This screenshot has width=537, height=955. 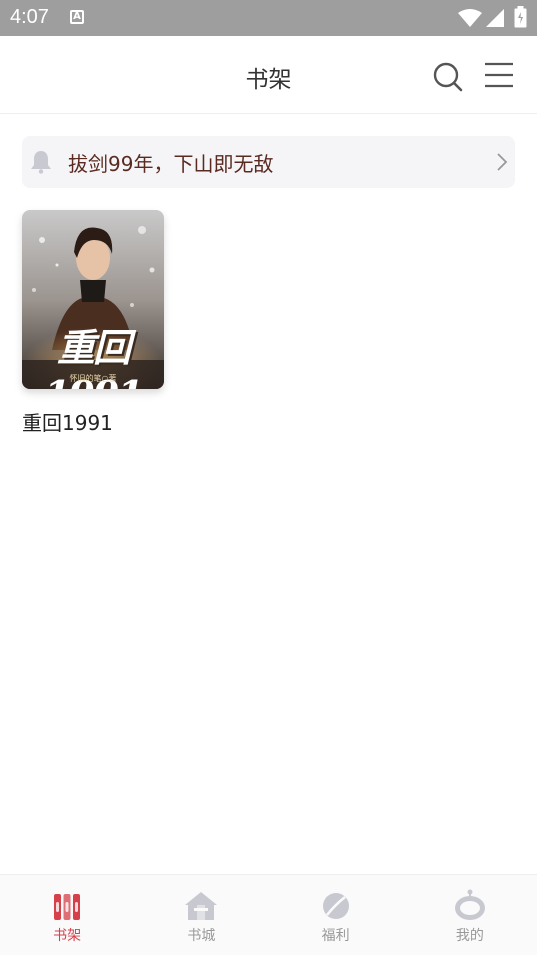 I want to click on robot-icon, so click(x=470, y=904).